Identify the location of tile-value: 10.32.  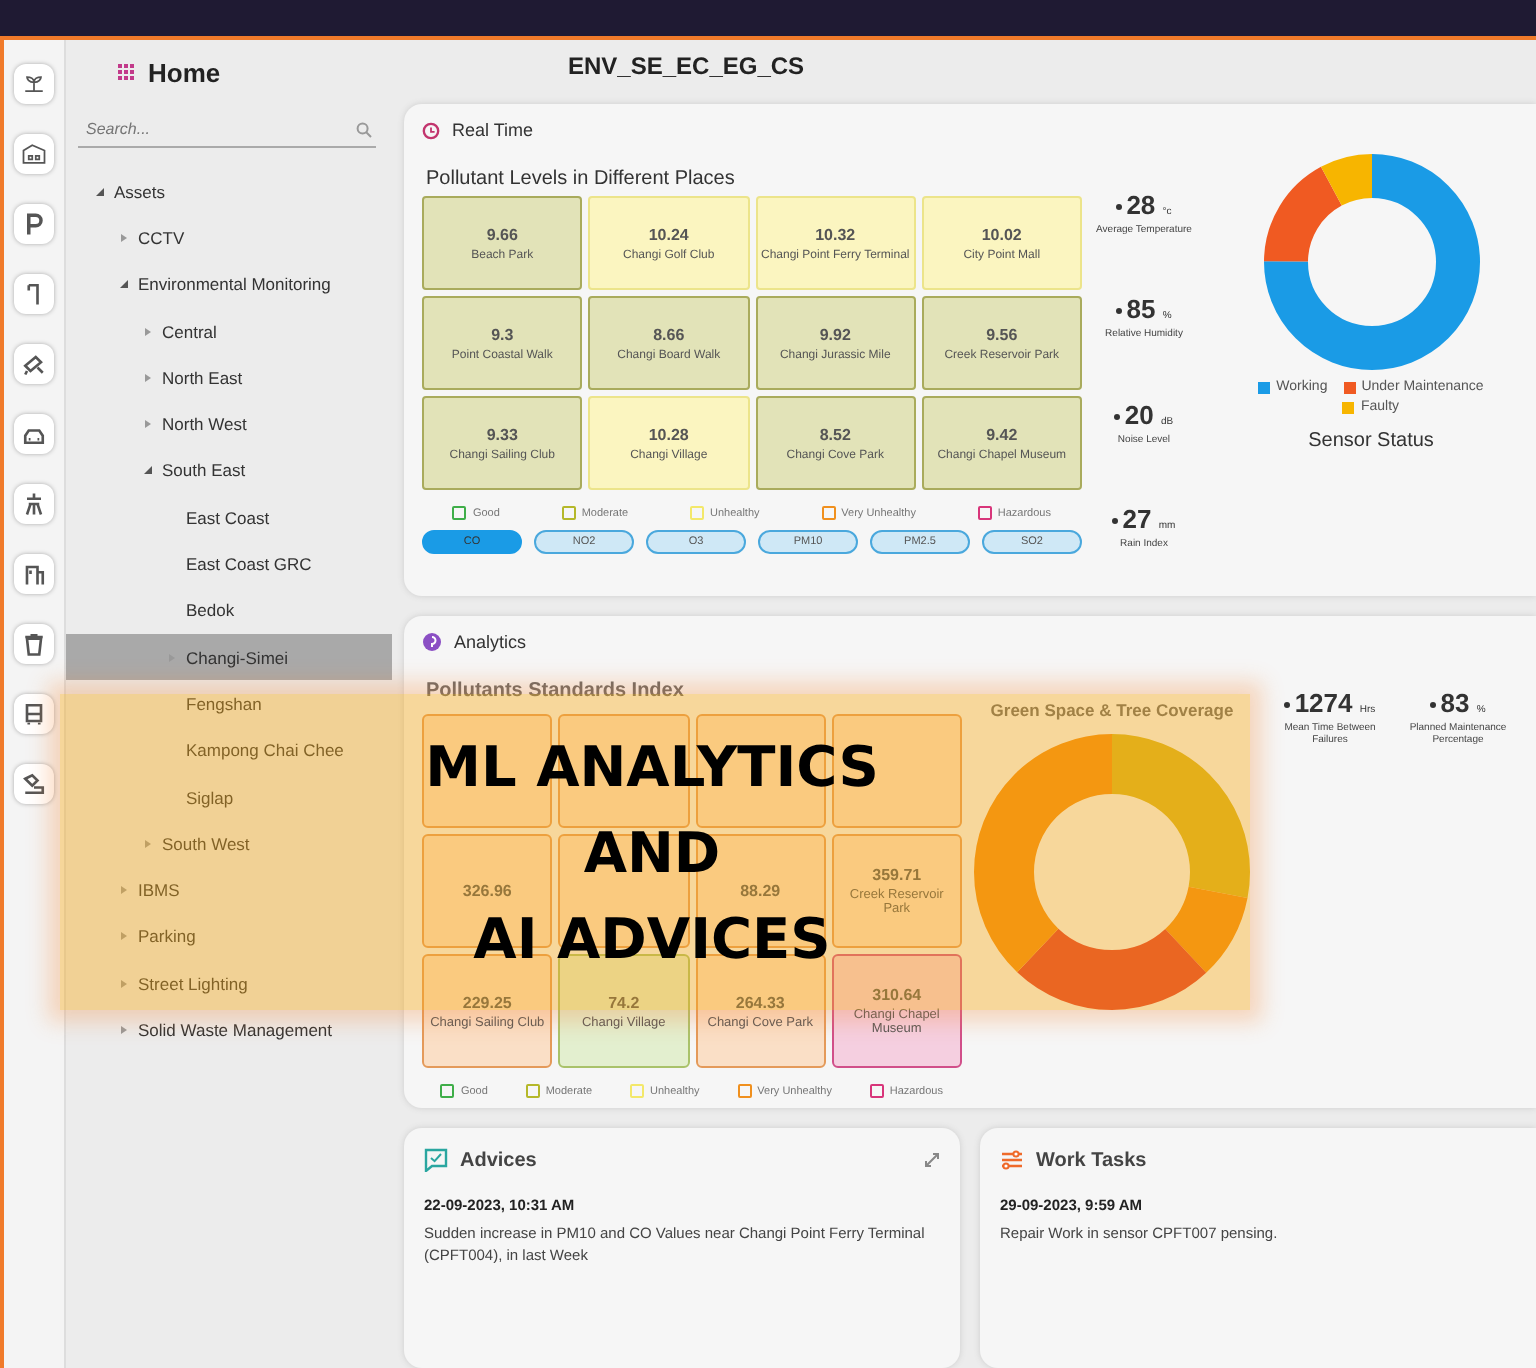
(835, 234).